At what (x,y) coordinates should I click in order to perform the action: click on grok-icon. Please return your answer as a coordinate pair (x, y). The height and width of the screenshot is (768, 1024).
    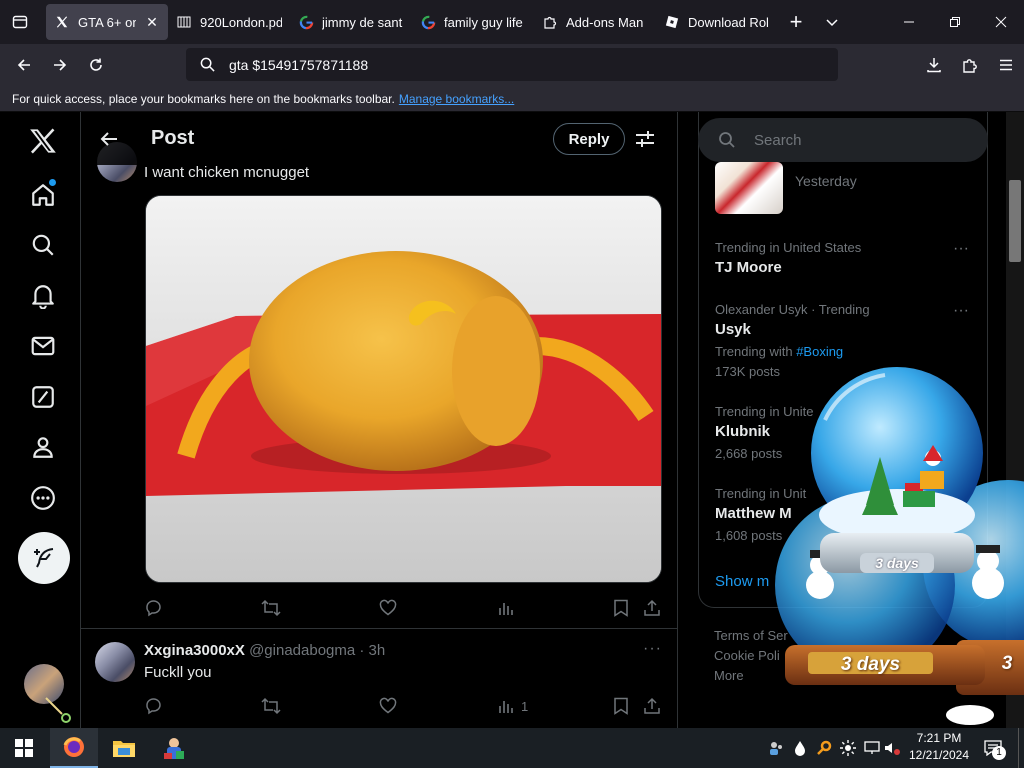
    Looking at the image, I should click on (43, 397).